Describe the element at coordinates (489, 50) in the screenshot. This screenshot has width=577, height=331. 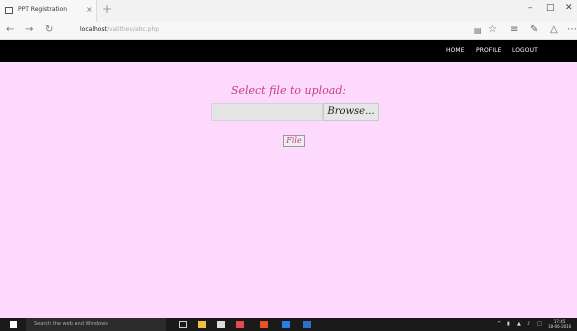
I see `nav-profile-link: PROFILE` at that location.